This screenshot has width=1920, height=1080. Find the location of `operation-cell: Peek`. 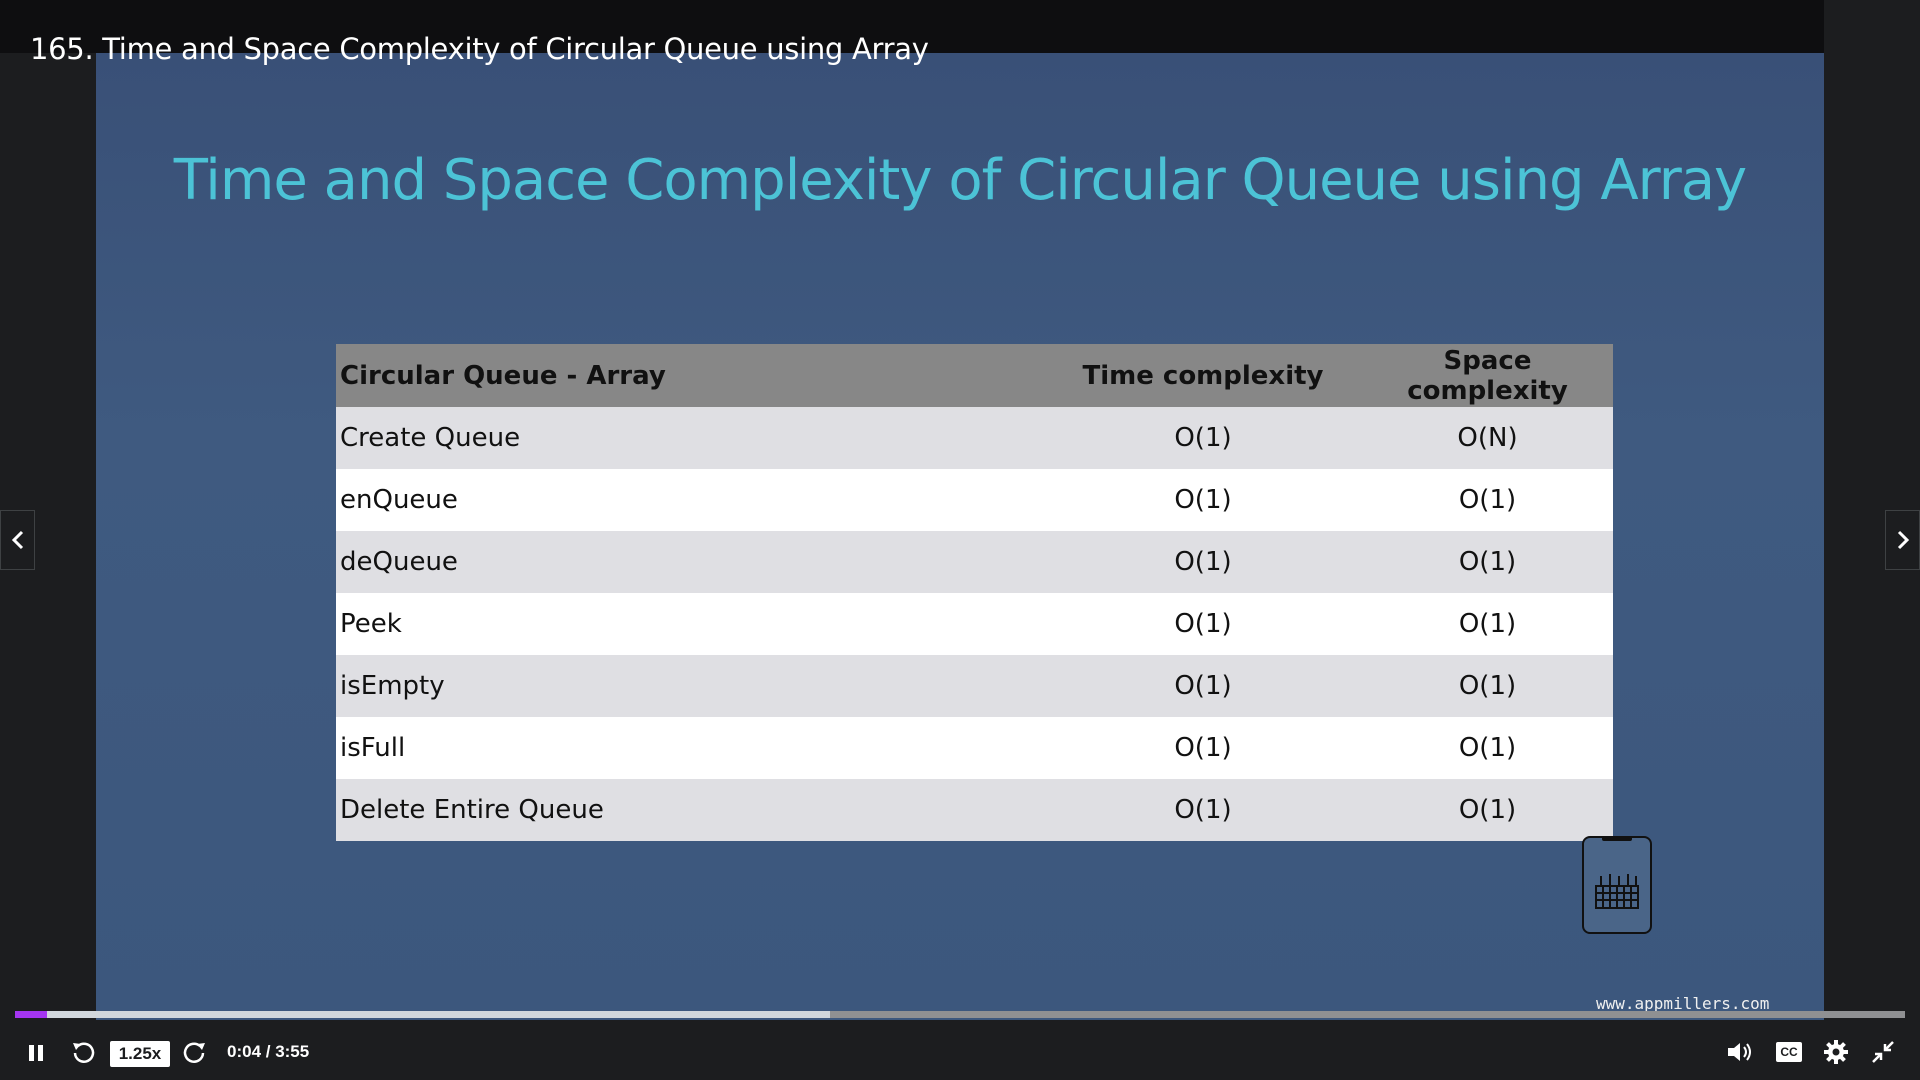

operation-cell: Peek is located at coordinates (371, 624).